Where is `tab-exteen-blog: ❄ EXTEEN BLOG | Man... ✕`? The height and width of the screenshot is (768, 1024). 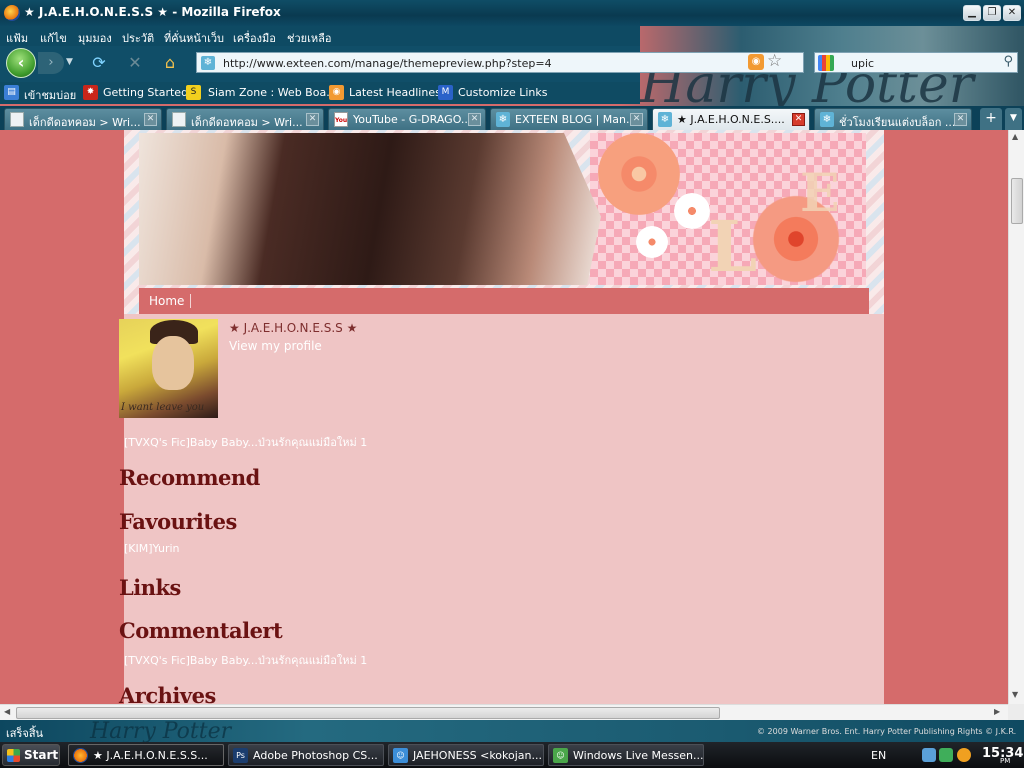 tab-exteen-blog: ❄ EXTEEN BLOG | Man... ✕ is located at coordinates (569, 119).